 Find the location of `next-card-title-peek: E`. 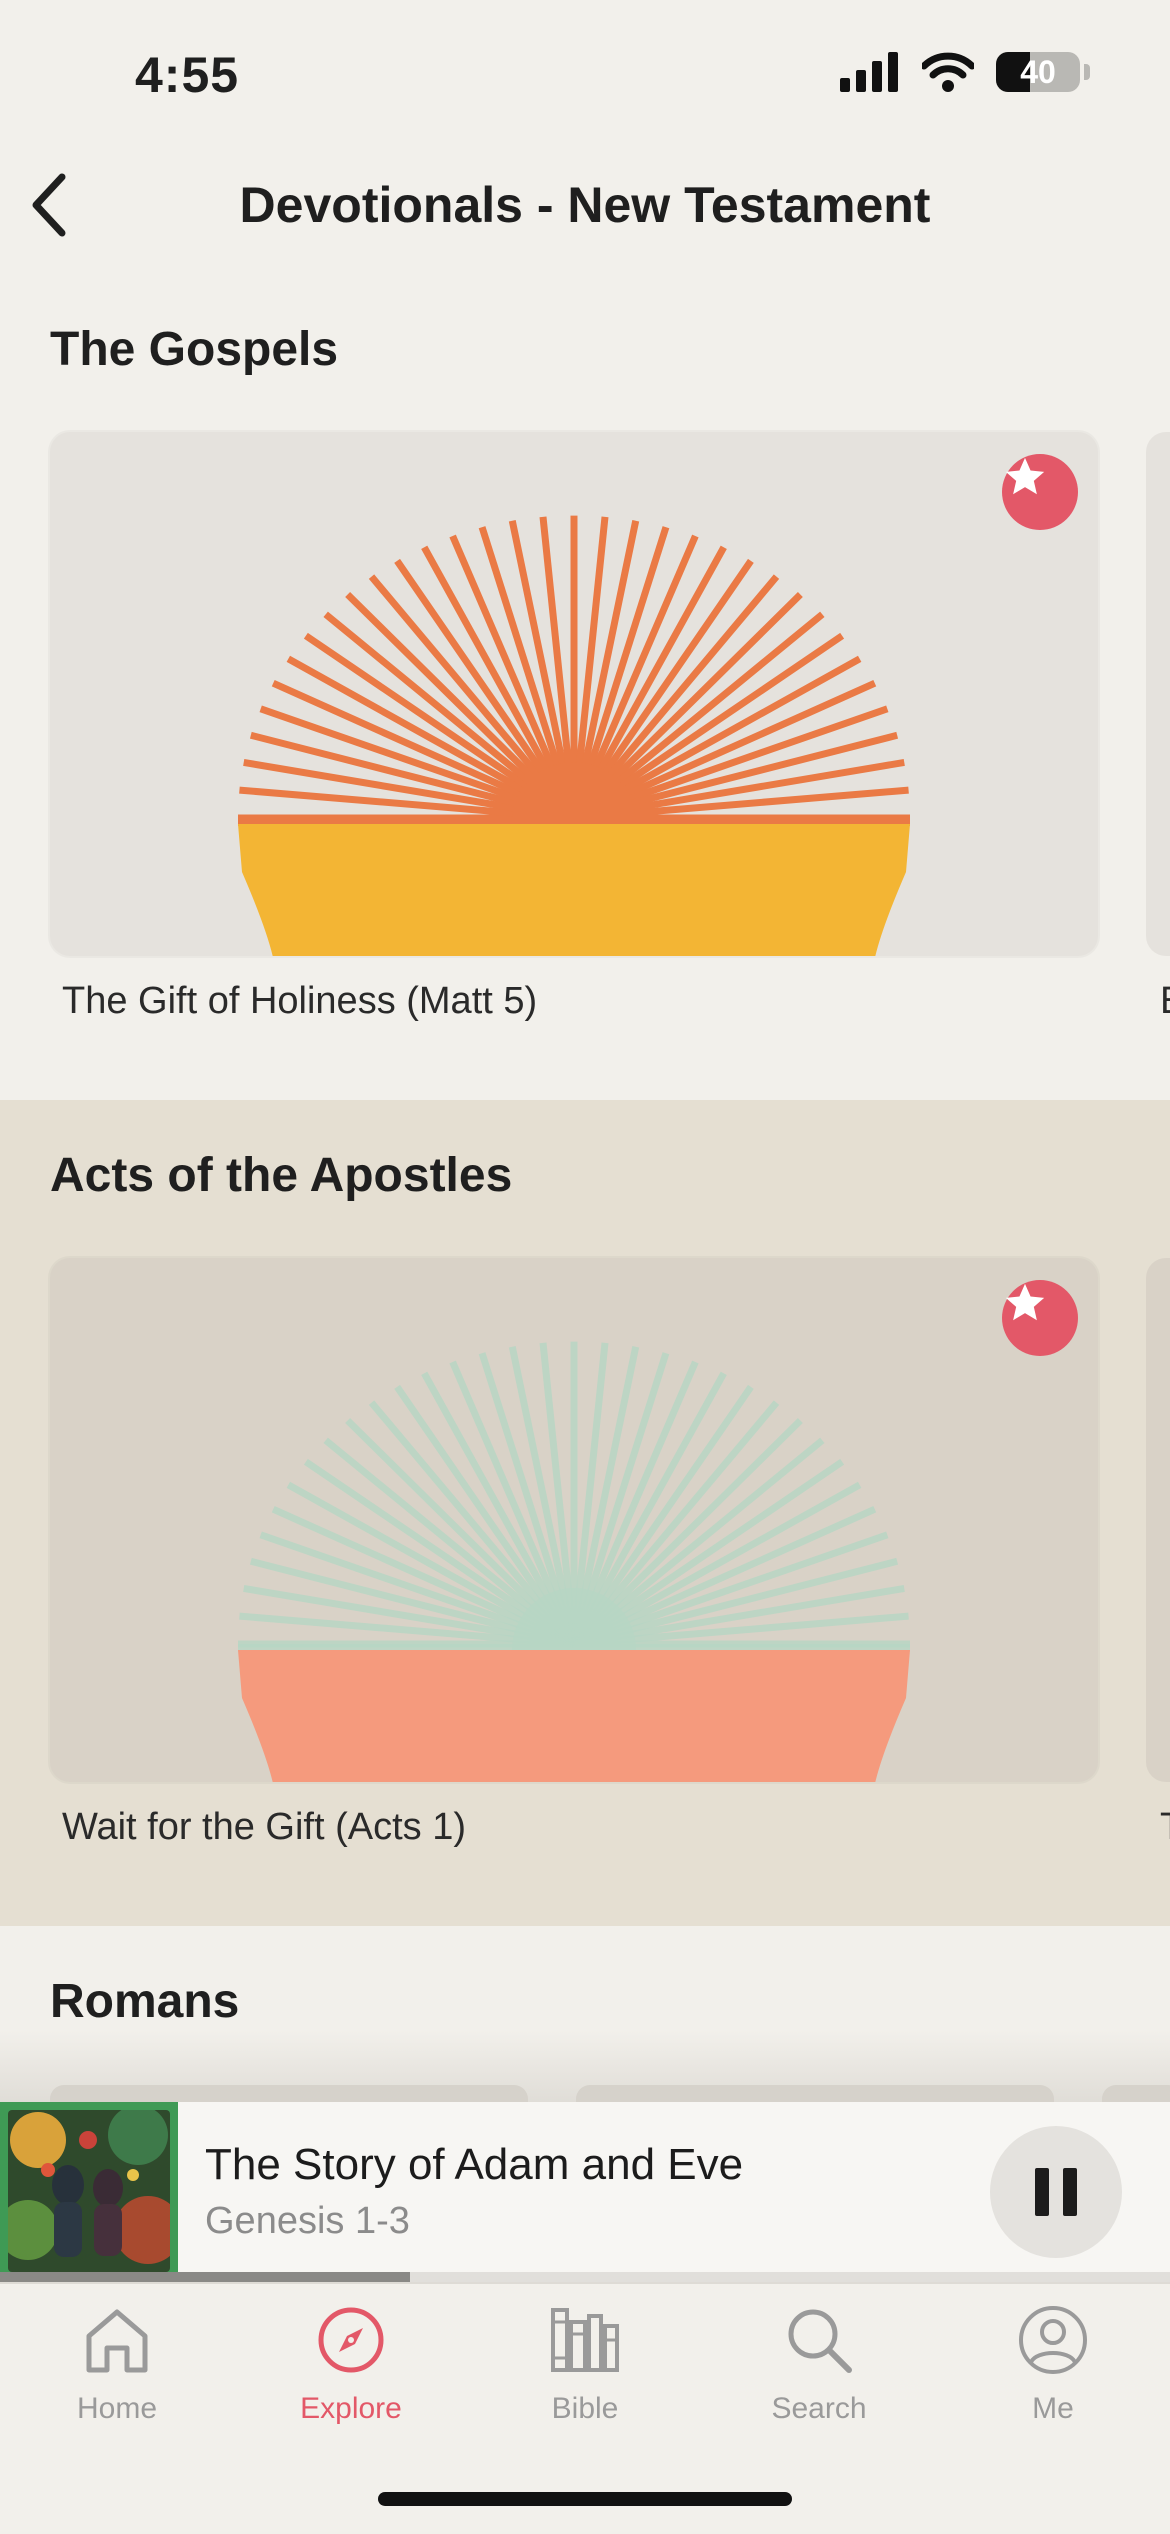

next-card-title-peek: E is located at coordinates (1165, 1001).